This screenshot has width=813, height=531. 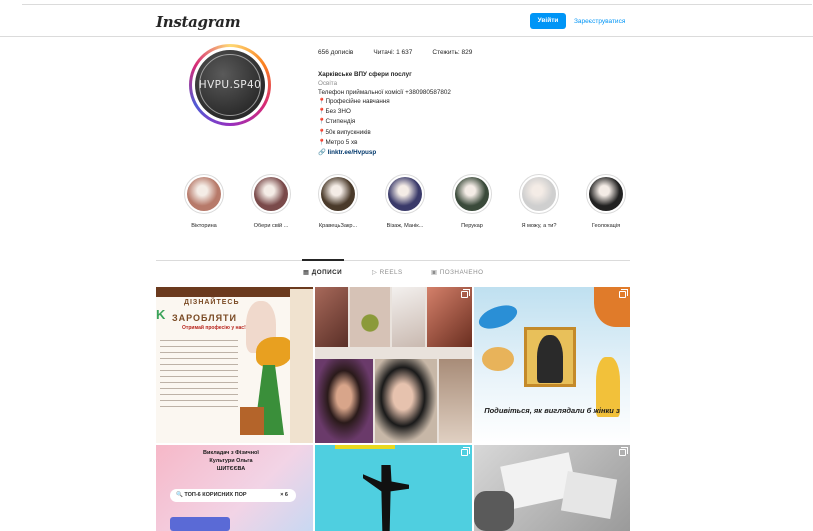 What do you see at coordinates (406, 21) in the screenshot?
I see `top-navbar: Instagram Увійти Зареєструватися` at bounding box center [406, 21].